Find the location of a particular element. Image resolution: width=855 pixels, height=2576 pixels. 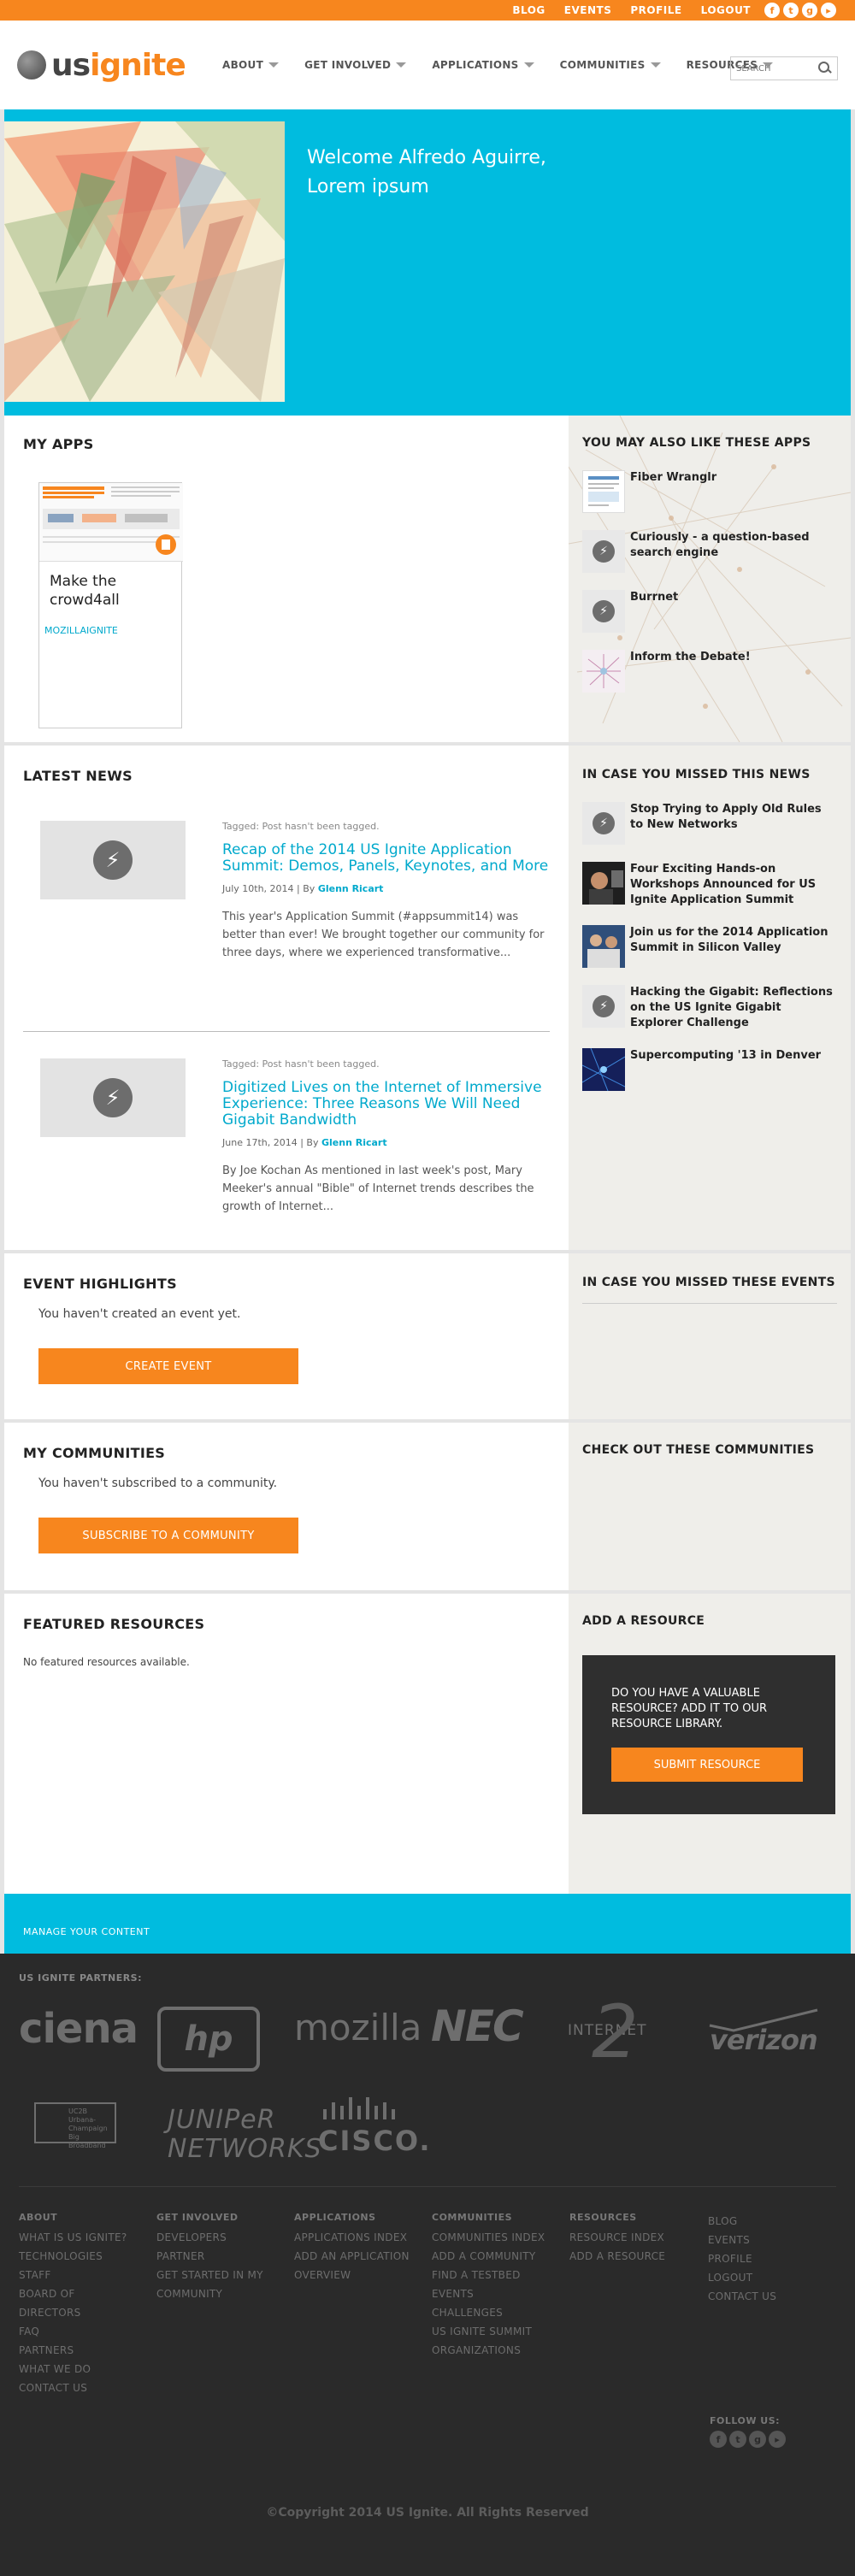

footer-link: LOGOUT is located at coordinates (776, 2277).